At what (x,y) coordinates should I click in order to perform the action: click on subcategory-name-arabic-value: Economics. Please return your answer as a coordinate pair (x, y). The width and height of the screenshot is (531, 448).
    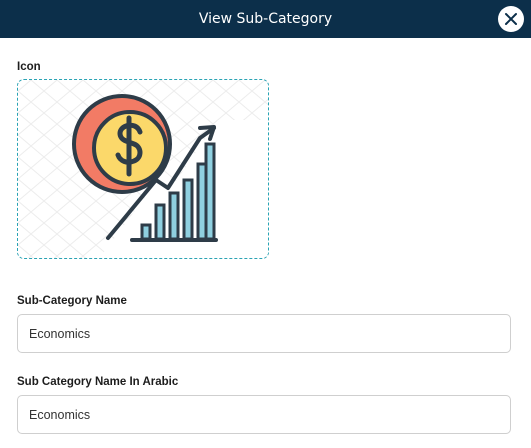
    Looking at the image, I should click on (60, 414).